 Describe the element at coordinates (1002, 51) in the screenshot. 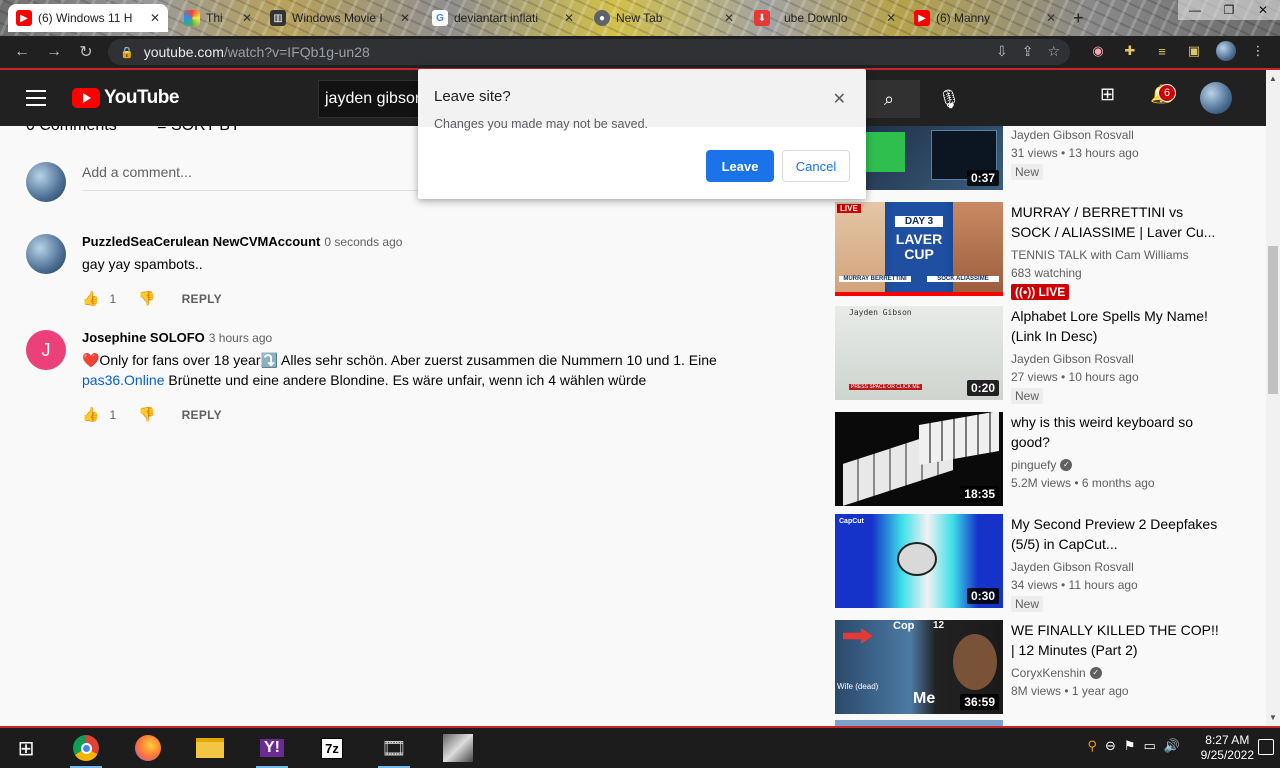

I see `install-icon: ⇩` at that location.